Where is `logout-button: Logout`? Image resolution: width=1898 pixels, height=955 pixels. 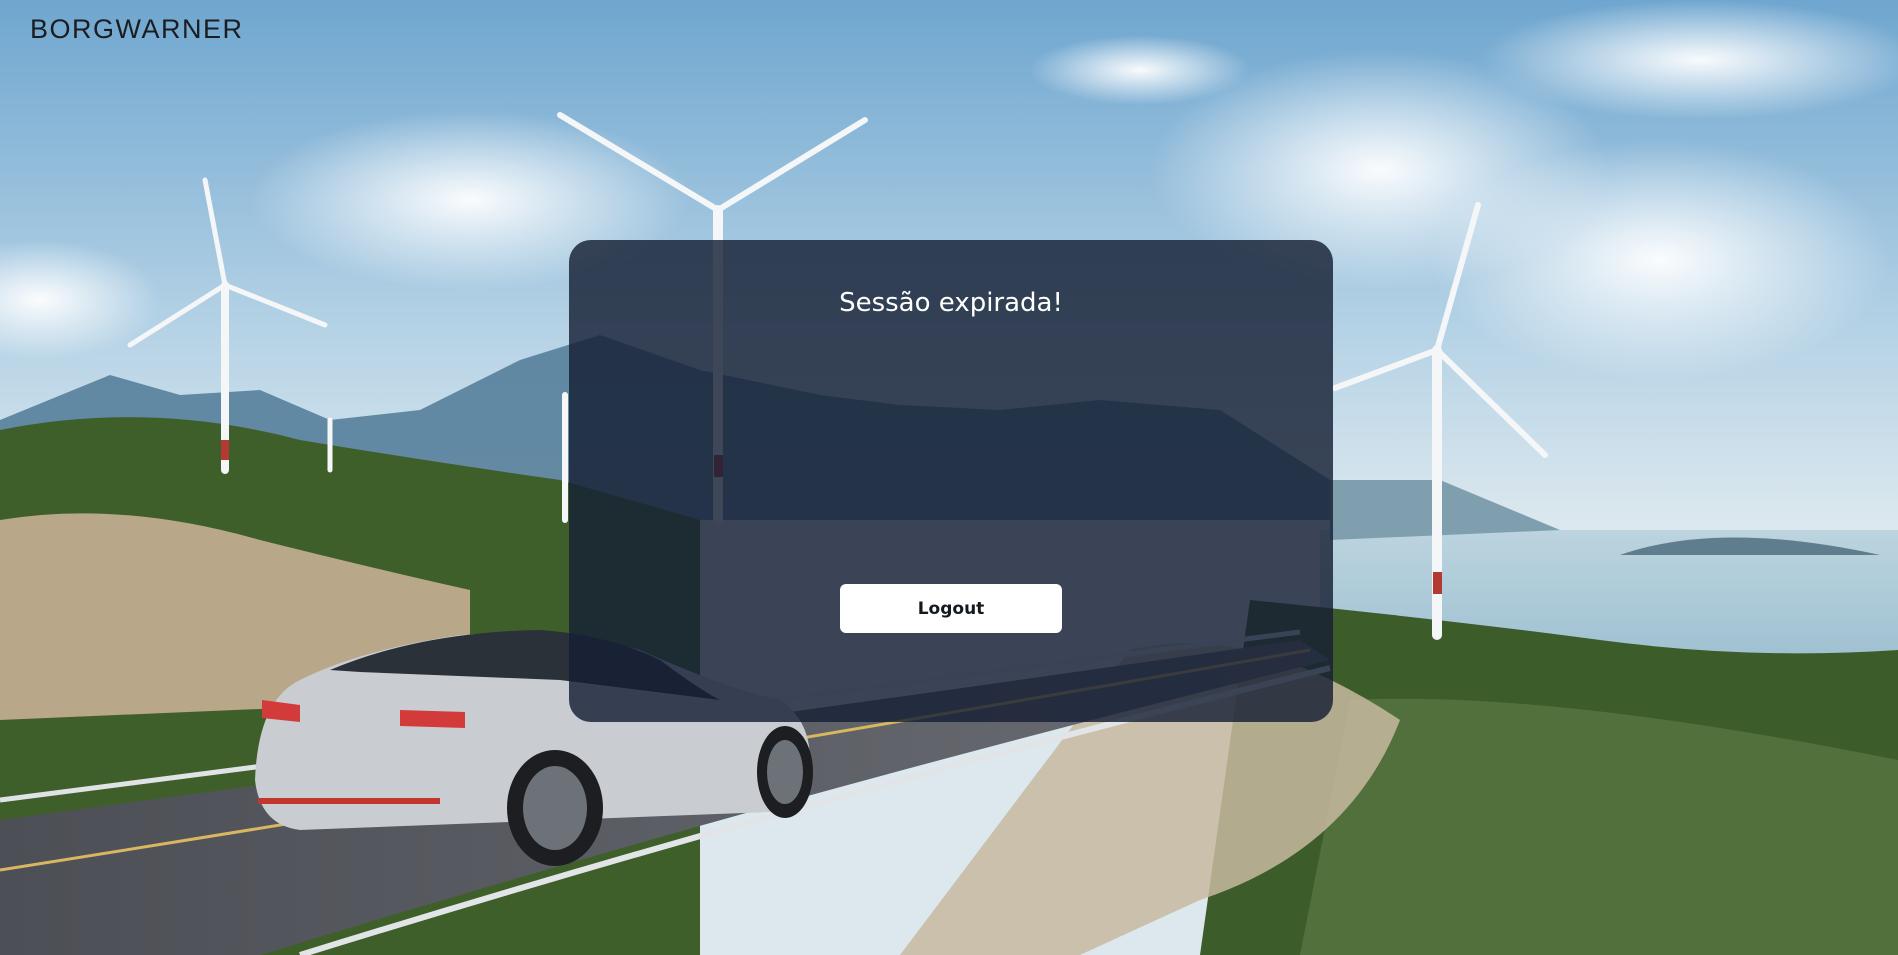
logout-button: Logout is located at coordinates (951, 608).